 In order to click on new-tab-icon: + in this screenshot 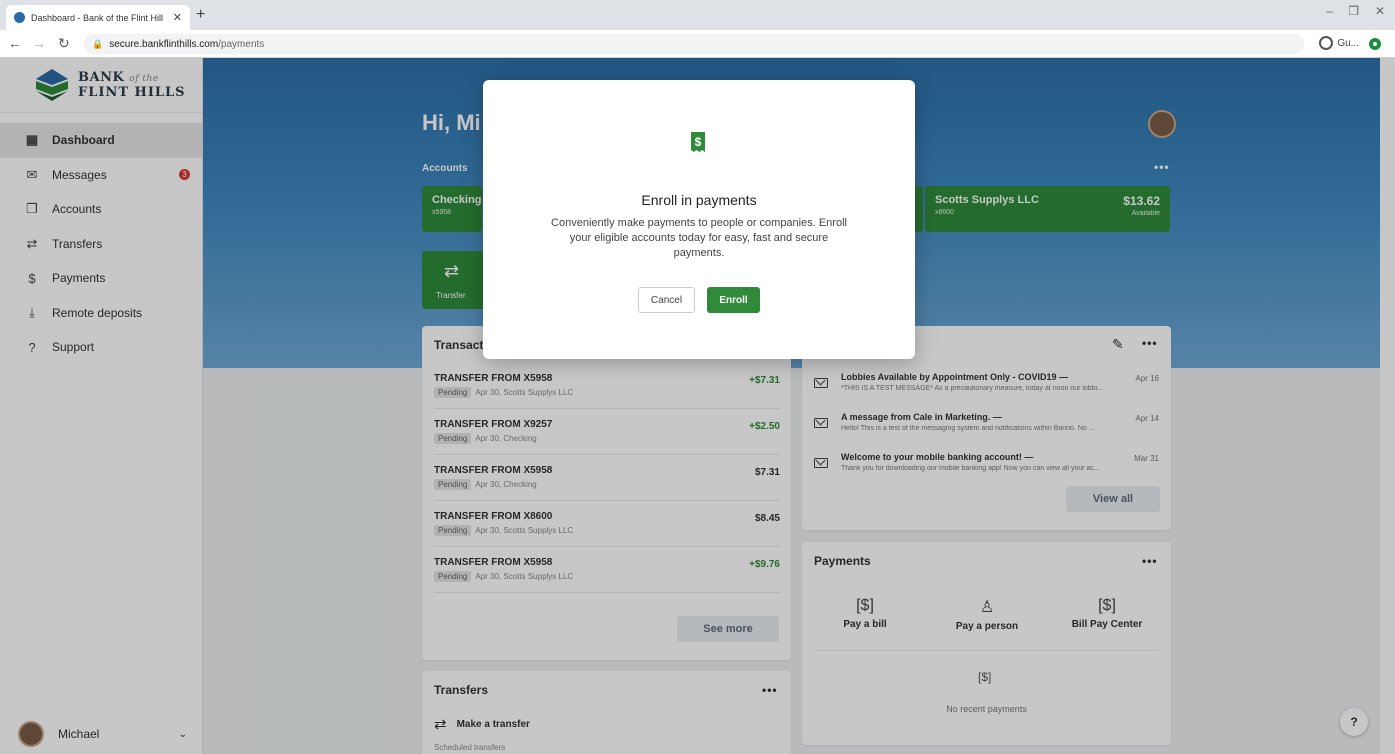, I will do `click(200, 15)`.